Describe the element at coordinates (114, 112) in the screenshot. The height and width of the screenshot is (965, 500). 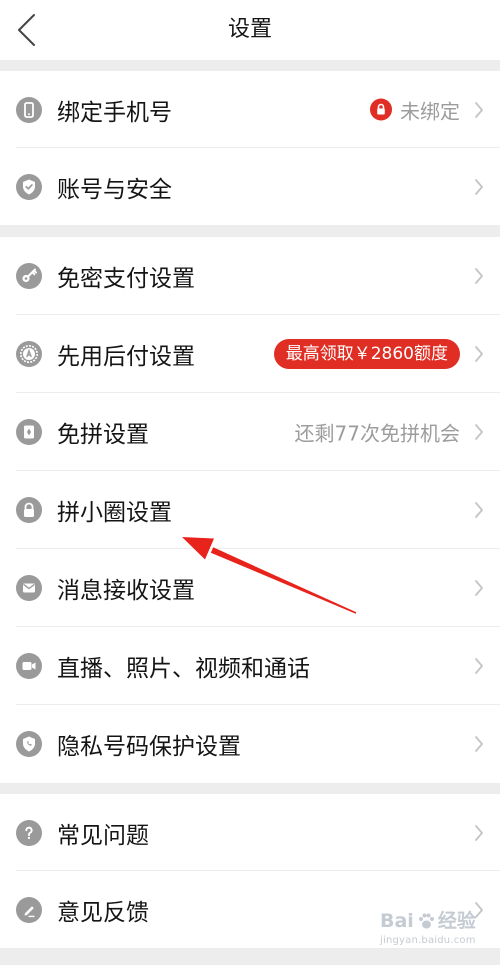
I see `row-label: 绑定手机号` at that location.